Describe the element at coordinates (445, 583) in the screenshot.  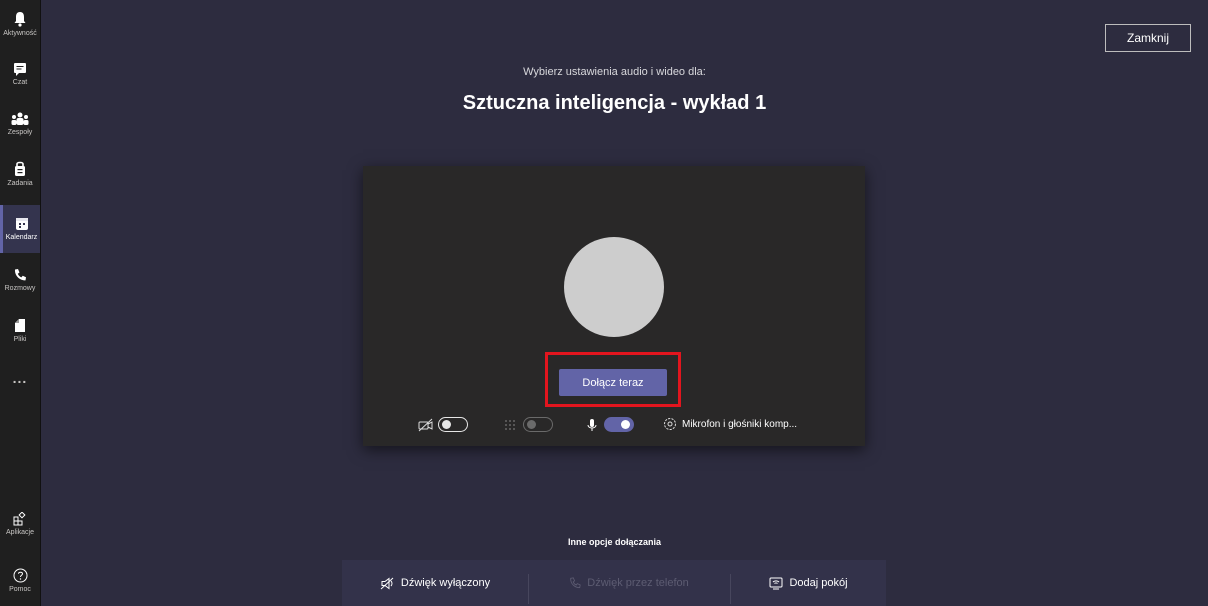
I see `audio-off-label: Dźwięk wyłączony` at that location.